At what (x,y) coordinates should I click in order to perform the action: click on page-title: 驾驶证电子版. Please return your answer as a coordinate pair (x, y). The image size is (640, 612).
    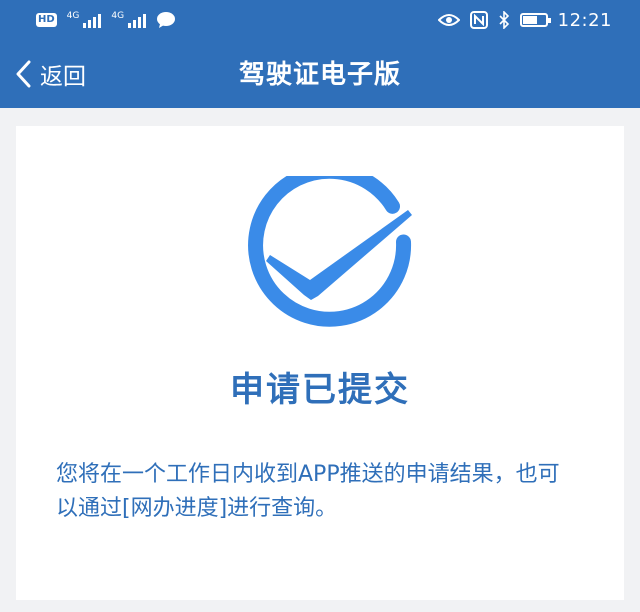
    Looking at the image, I should click on (319, 75).